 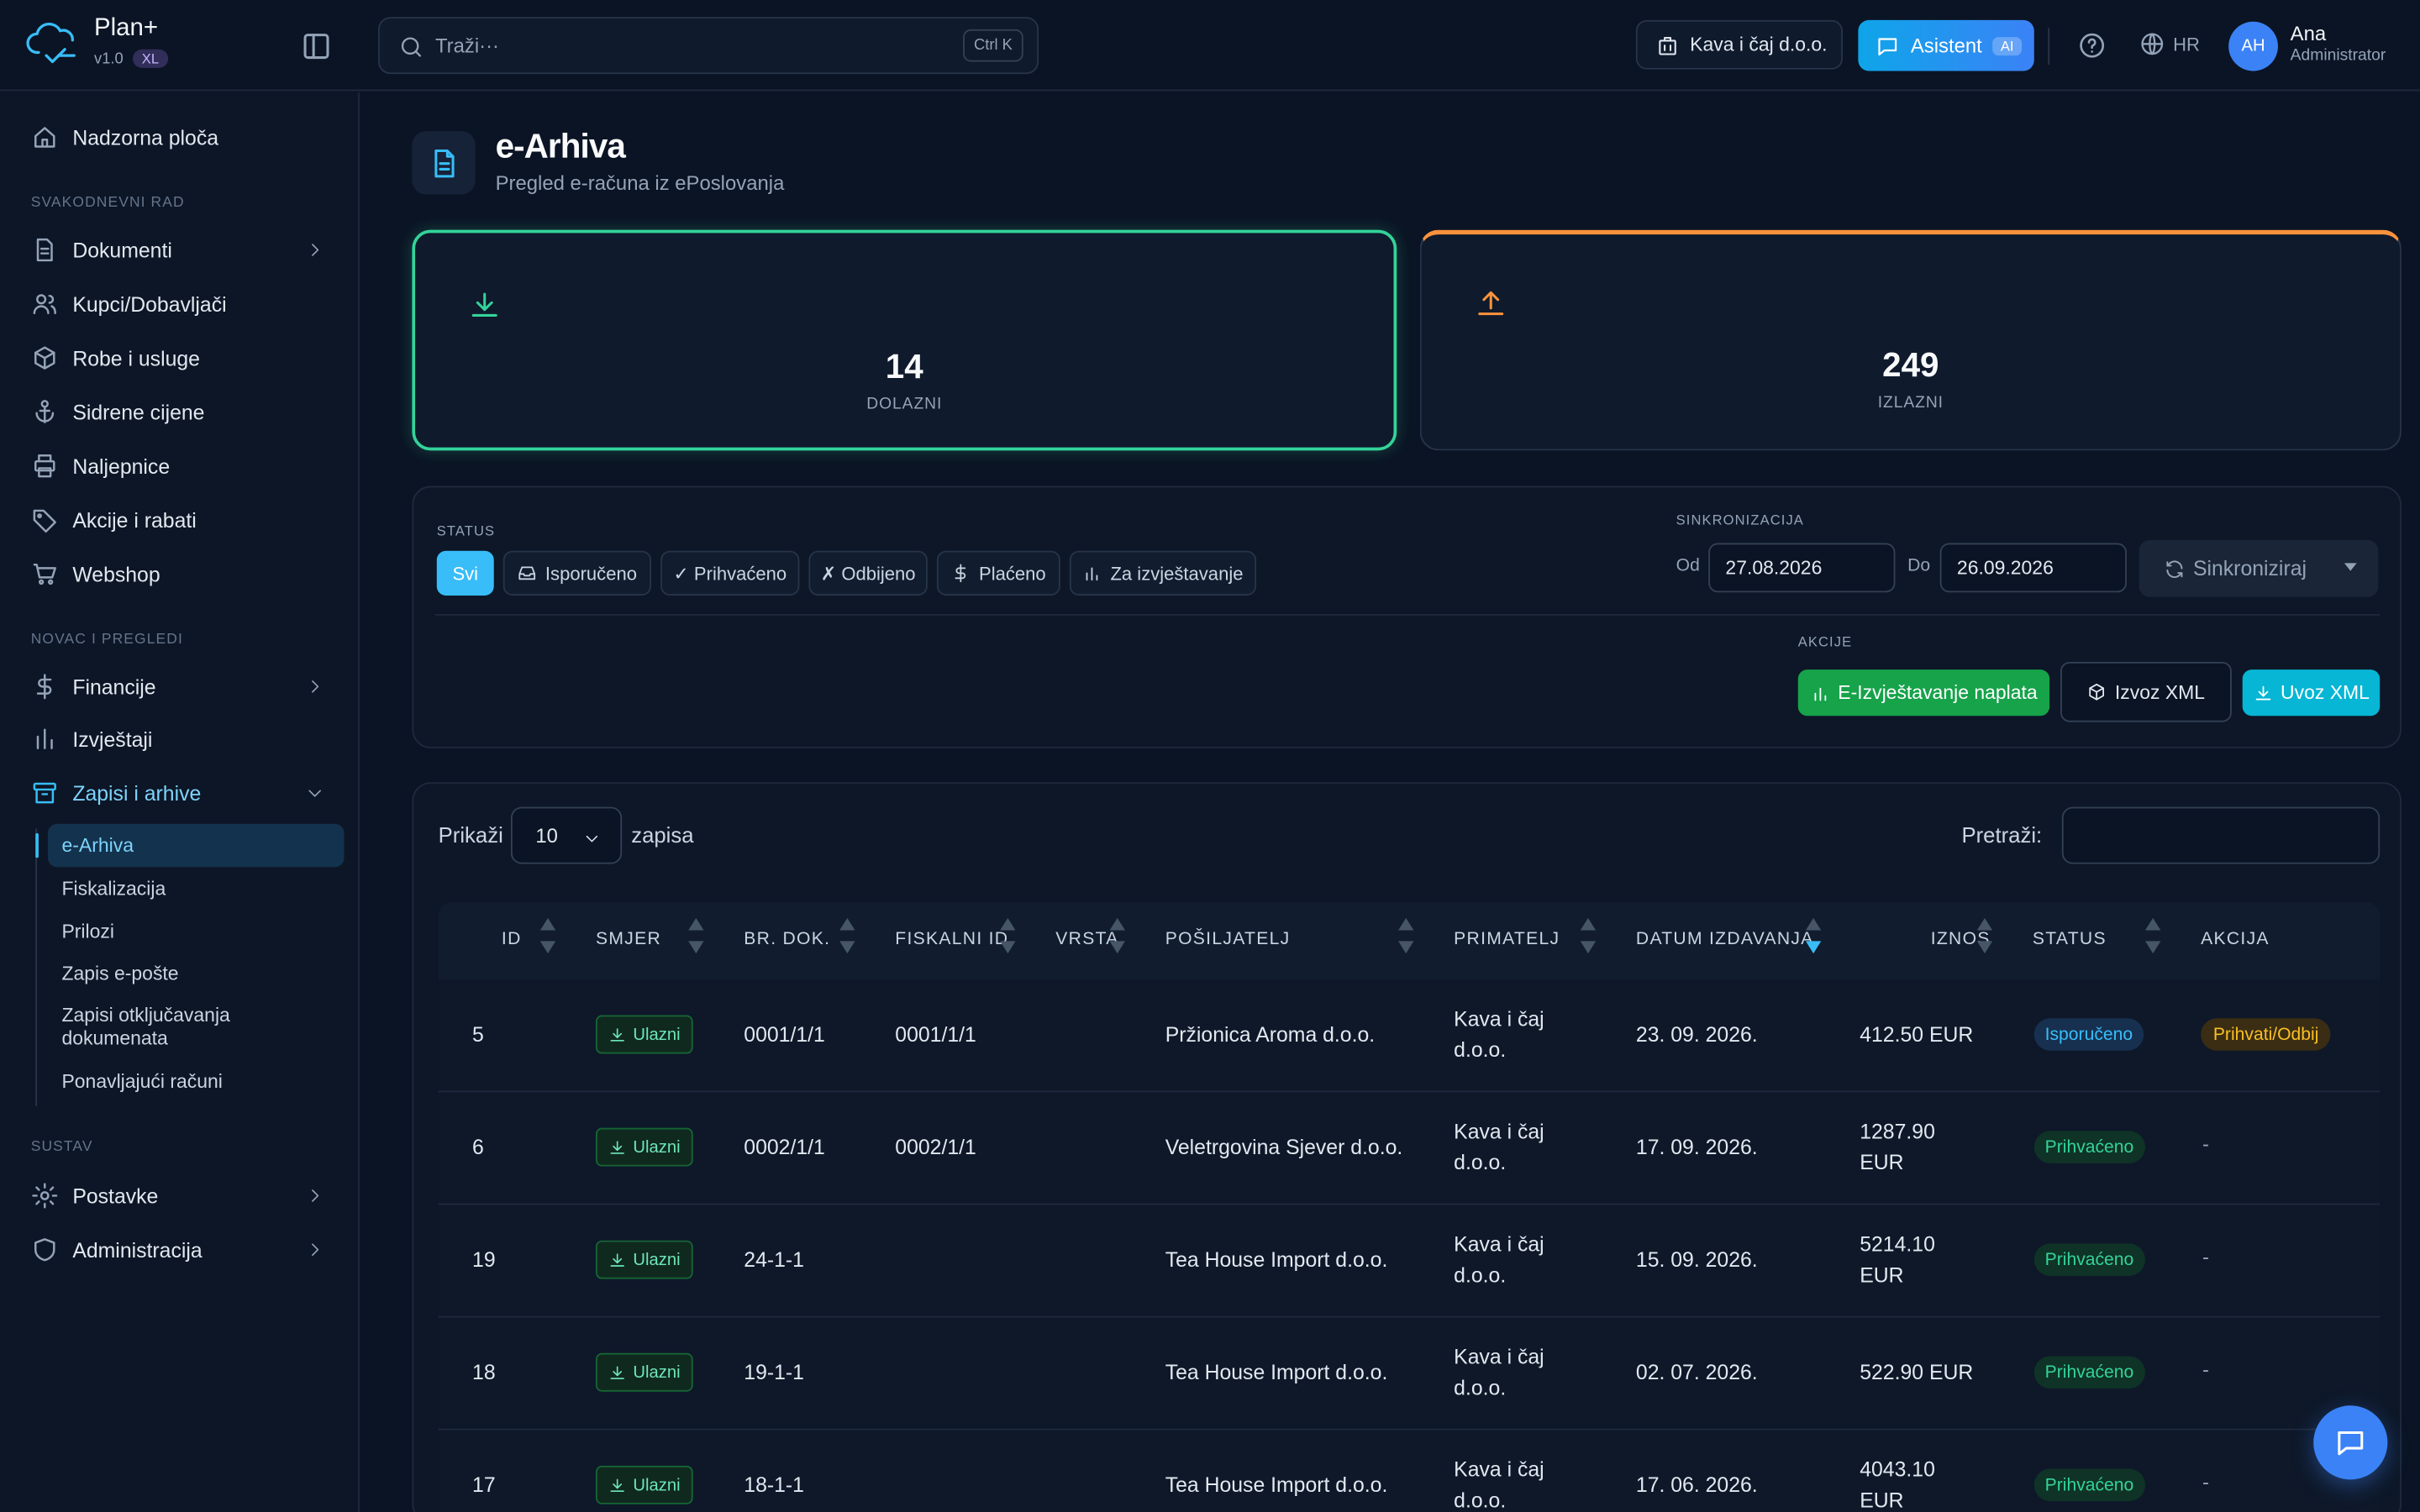 I want to click on cell-date: 23. 09. 2026., so click(x=1696, y=1034).